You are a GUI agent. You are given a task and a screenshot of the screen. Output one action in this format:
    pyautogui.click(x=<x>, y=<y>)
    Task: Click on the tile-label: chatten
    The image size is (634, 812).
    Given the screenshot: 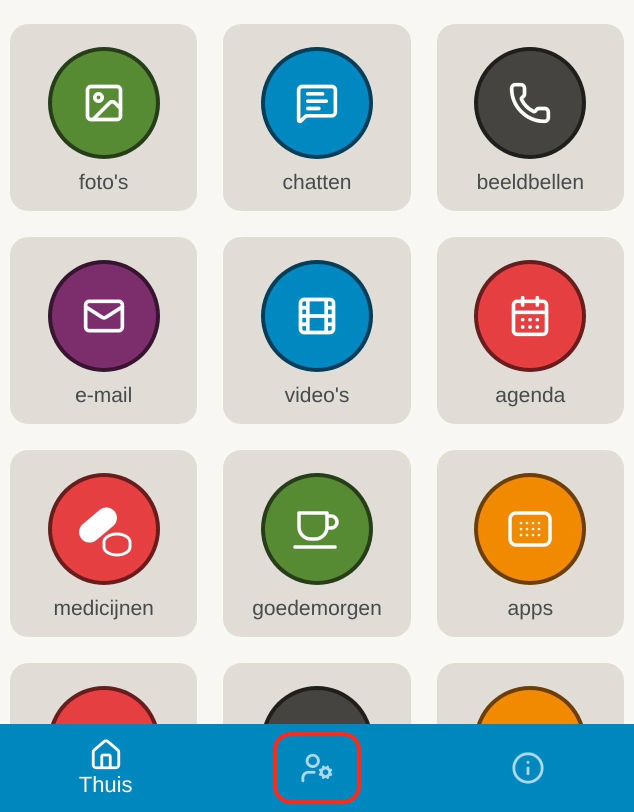 What is the action you would take?
    pyautogui.click(x=317, y=183)
    